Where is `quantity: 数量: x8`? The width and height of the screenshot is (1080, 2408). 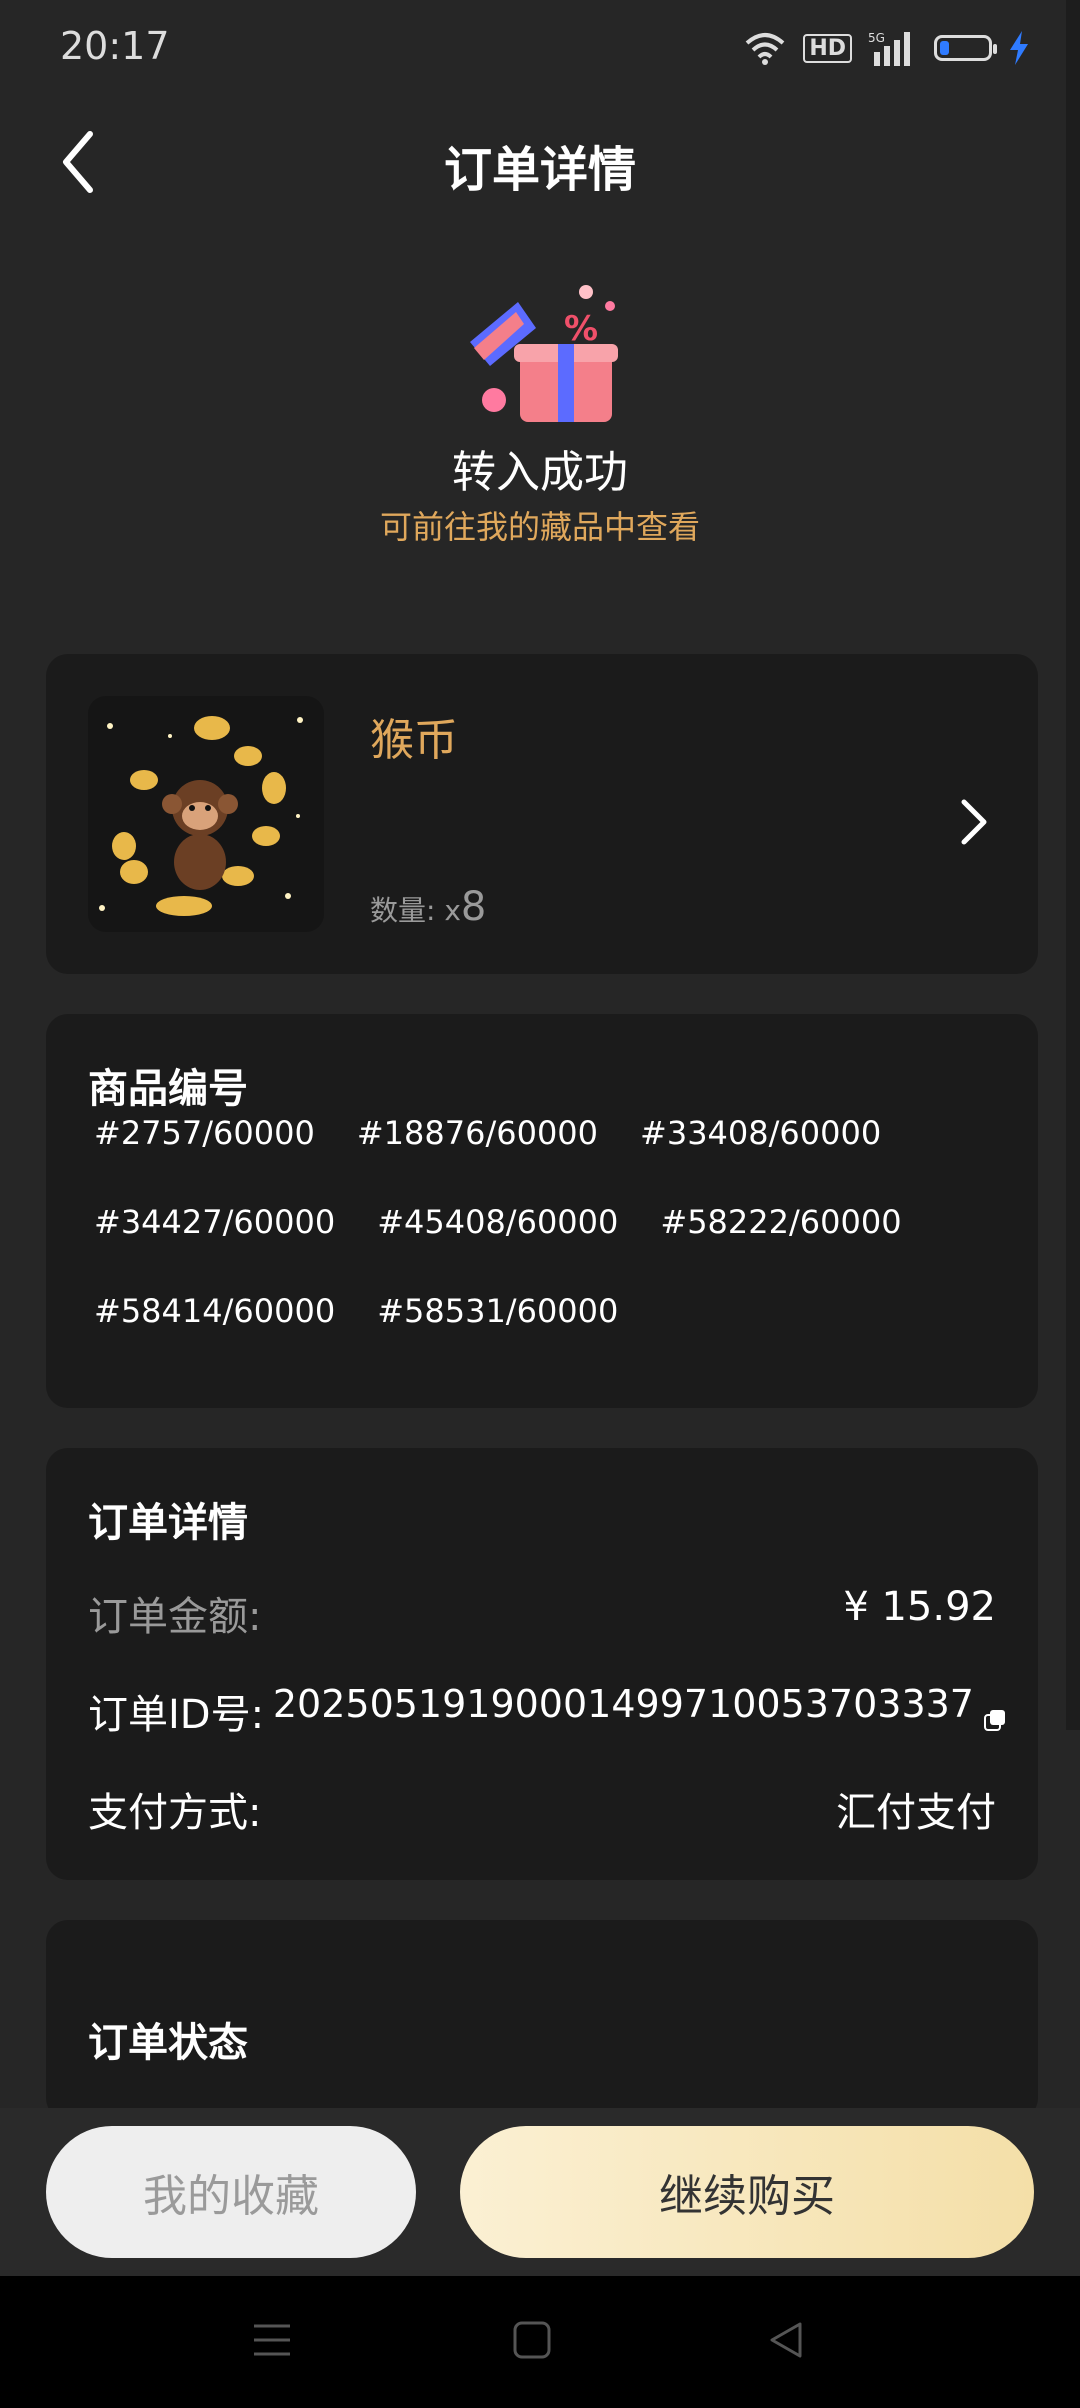
quantity: 数量: x8 is located at coordinates (428, 907).